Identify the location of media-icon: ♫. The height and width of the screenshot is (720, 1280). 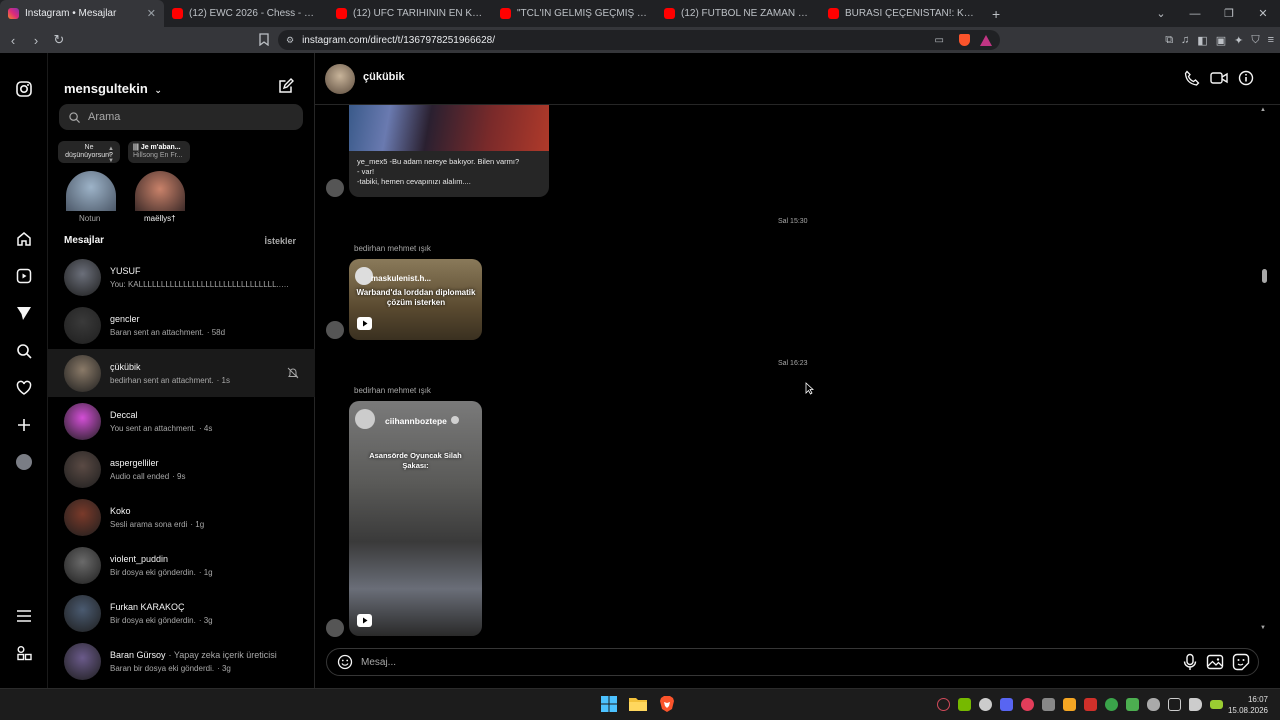
(1185, 40).